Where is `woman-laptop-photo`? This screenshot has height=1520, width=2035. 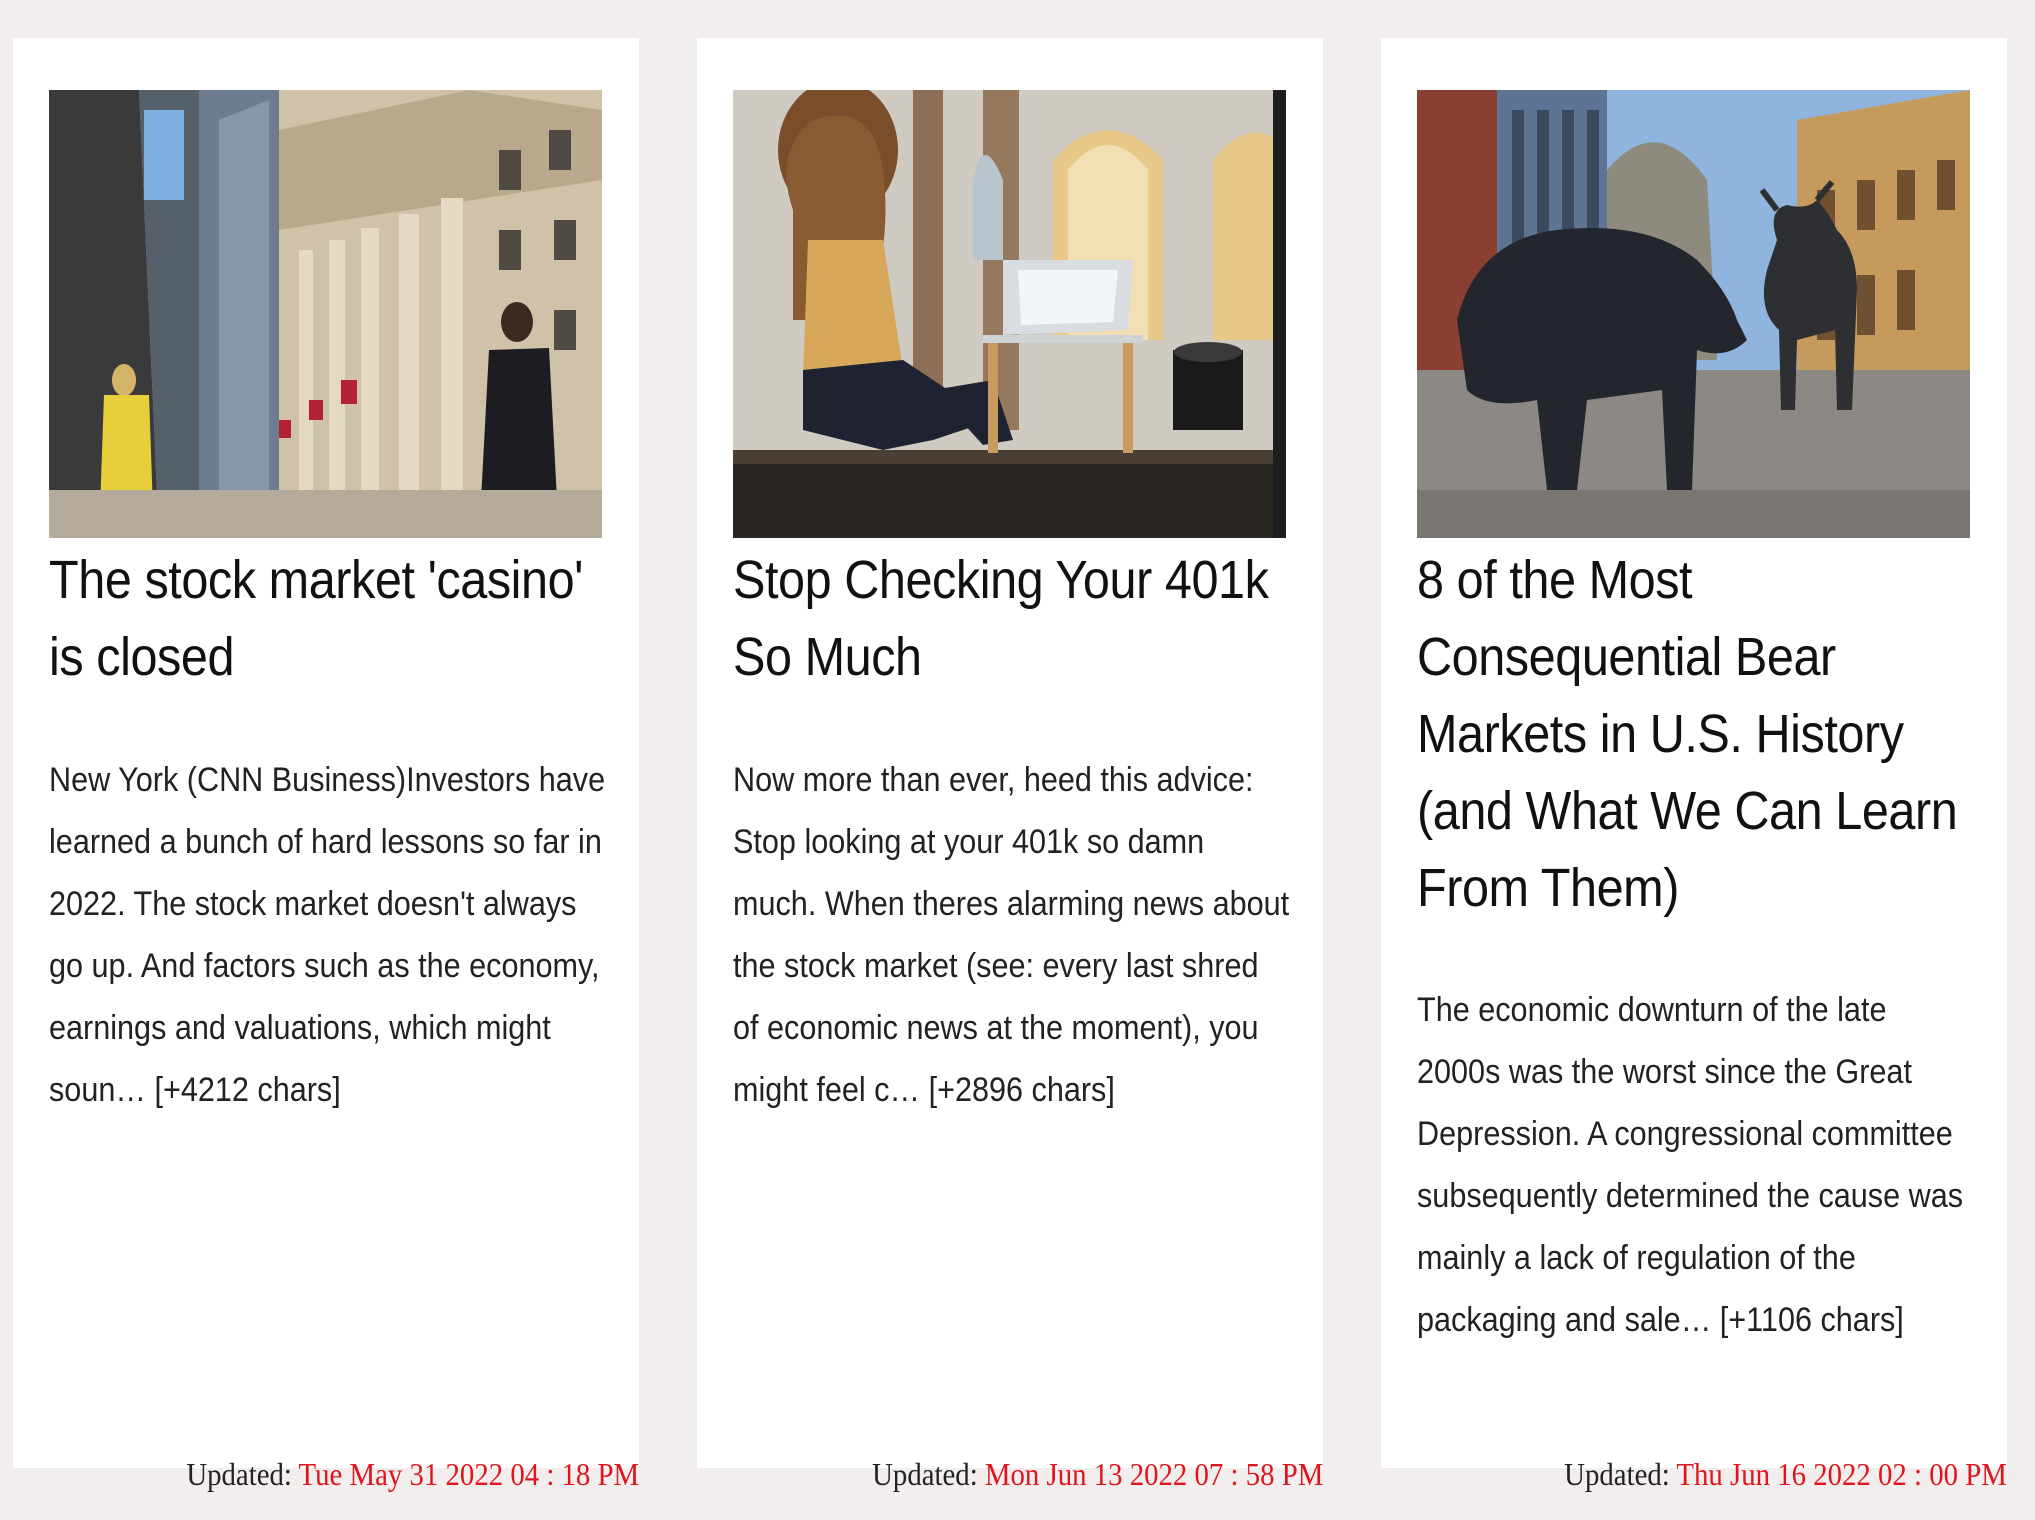
woman-laptop-photo is located at coordinates (1009, 314).